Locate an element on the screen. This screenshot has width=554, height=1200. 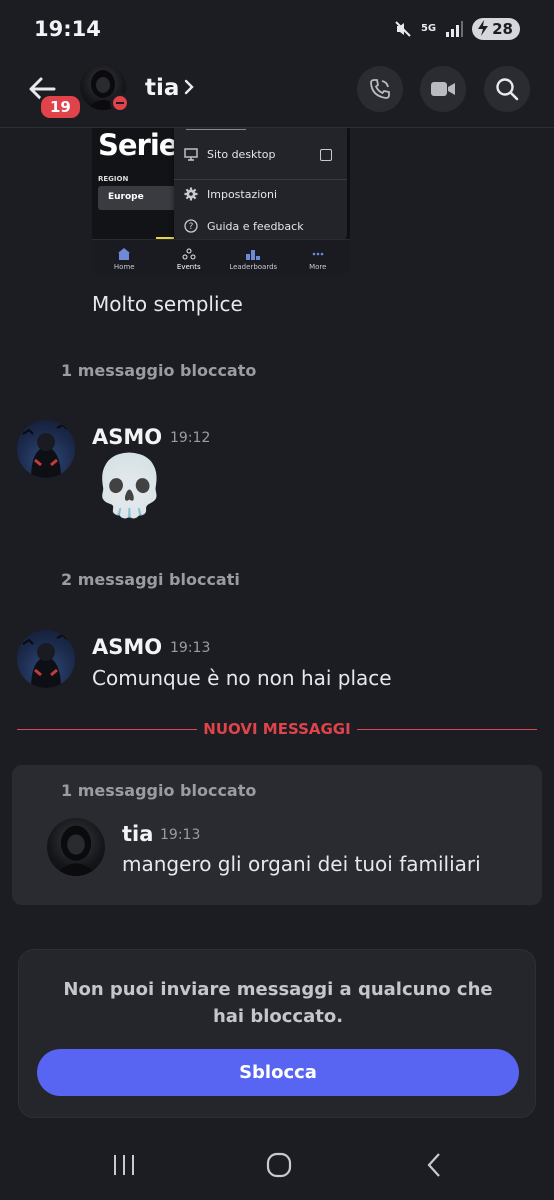
embed-tab-bar: Home Events Leaderboards More is located at coordinates (221, 257).